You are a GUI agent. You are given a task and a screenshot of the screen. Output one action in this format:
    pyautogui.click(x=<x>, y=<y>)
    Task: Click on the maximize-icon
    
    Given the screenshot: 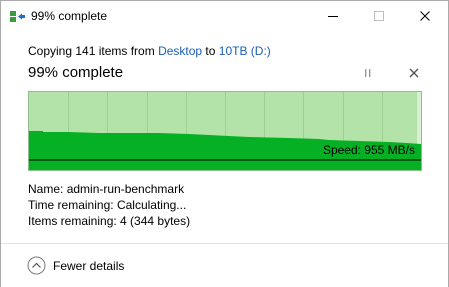 What is the action you would take?
    pyautogui.click(x=379, y=16)
    